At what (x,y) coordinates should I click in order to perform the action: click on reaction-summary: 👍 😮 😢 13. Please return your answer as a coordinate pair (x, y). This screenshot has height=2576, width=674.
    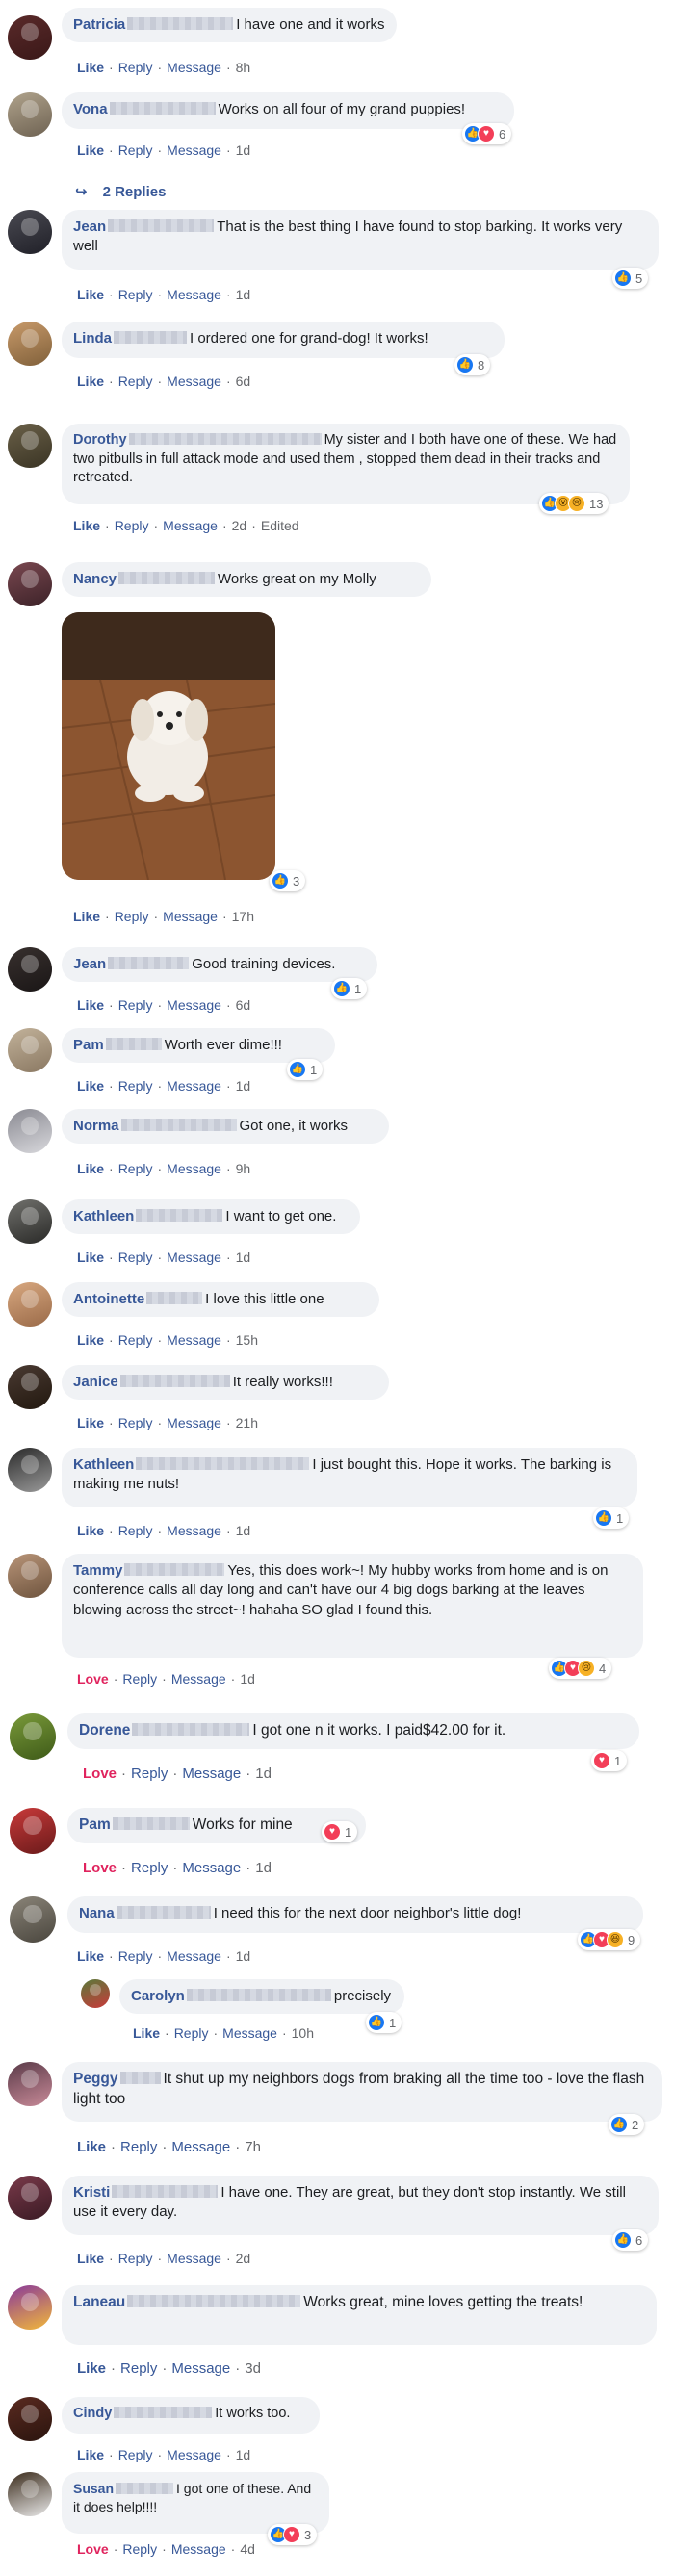
    Looking at the image, I should click on (574, 504).